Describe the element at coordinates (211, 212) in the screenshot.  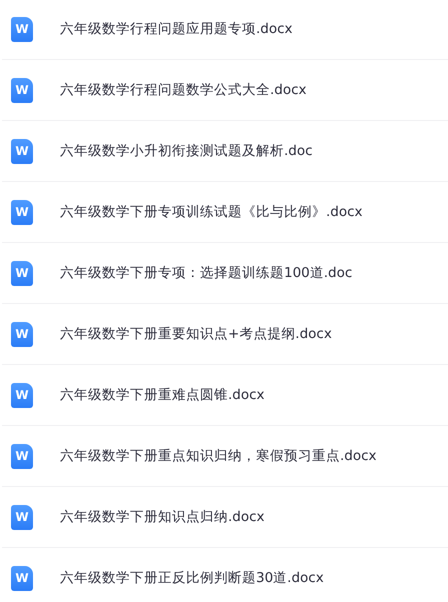
I see `file-name-link: 六年级数学下册专项训练试题《比与比例》.docx` at that location.